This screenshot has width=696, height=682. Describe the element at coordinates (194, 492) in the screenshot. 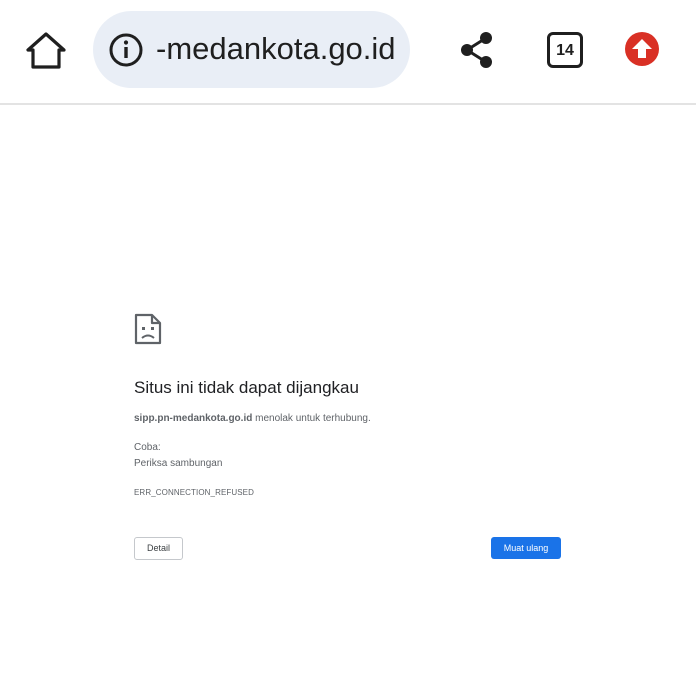

I see `error-code: ERR_CONNECTION_REFUSED` at that location.